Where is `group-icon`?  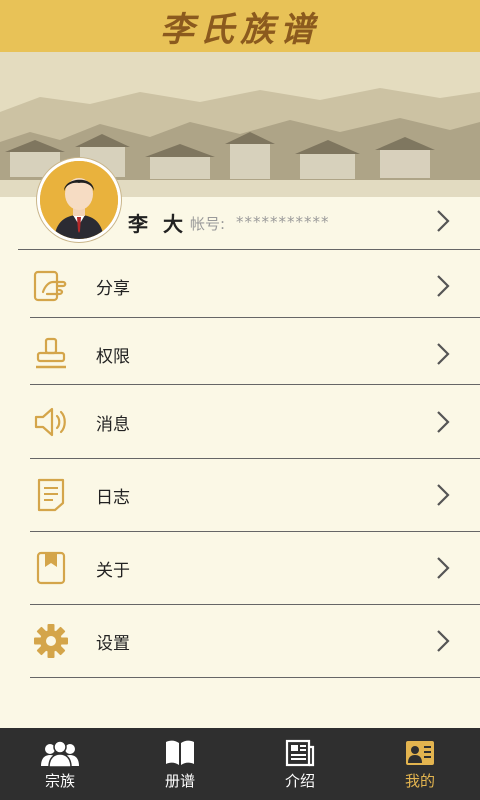
group-icon is located at coordinates (60, 754).